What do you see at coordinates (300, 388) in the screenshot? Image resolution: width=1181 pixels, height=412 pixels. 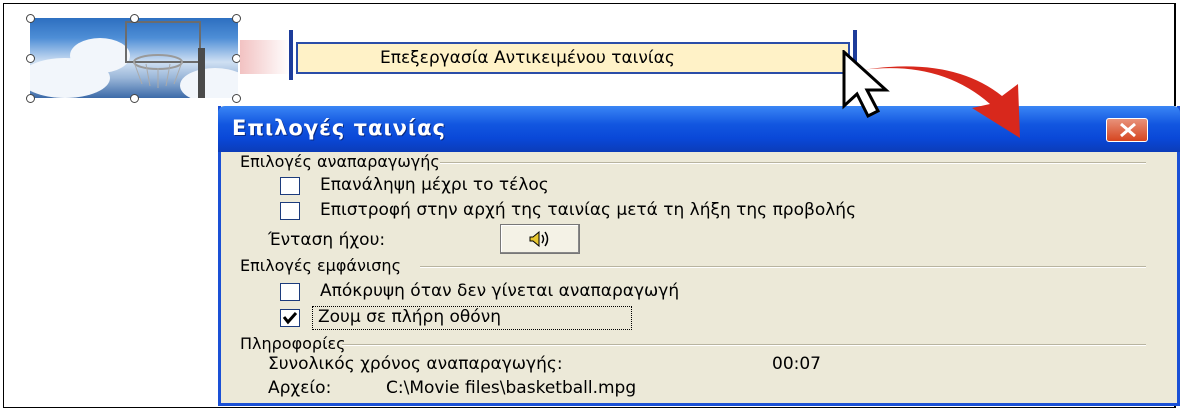 I see `file-label: Αρχείο:` at bounding box center [300, 388].